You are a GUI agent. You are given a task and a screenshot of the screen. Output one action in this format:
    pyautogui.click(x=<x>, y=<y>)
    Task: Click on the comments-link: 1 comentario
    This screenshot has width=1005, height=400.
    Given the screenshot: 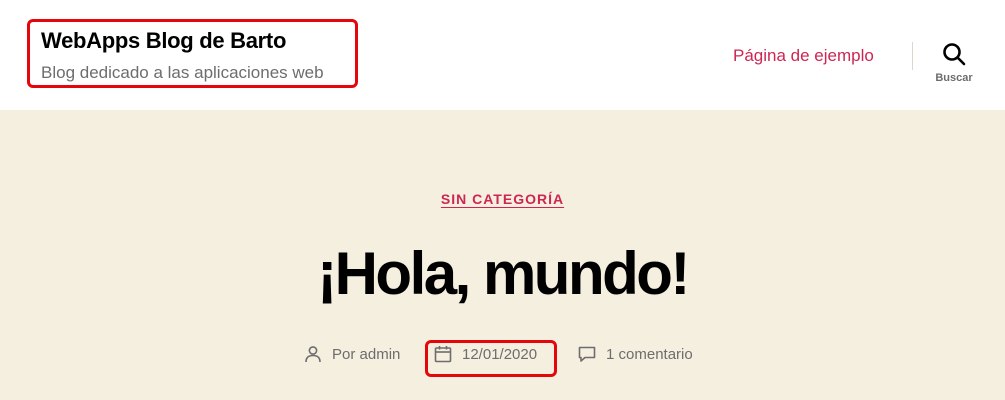 What is the action you would take?
    pyautogui.click(x=649, y=354)
    